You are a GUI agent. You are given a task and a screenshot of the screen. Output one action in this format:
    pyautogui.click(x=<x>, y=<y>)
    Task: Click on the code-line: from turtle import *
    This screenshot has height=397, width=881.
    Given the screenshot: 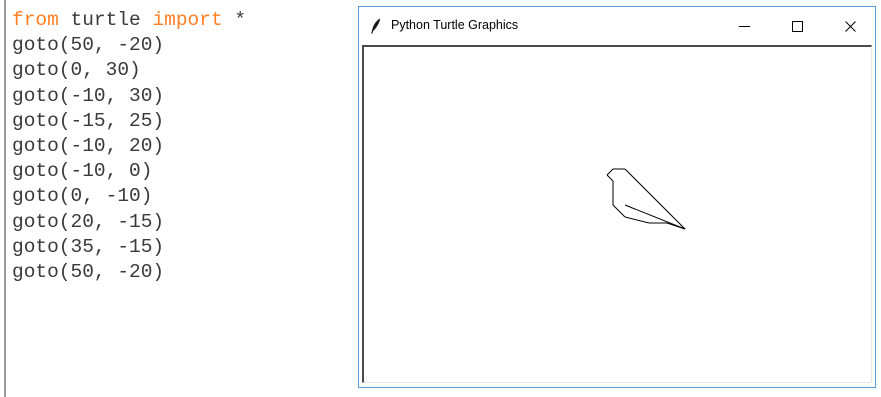 What is the action you would take?
    pyautogui.click(x=129, y=20)
    